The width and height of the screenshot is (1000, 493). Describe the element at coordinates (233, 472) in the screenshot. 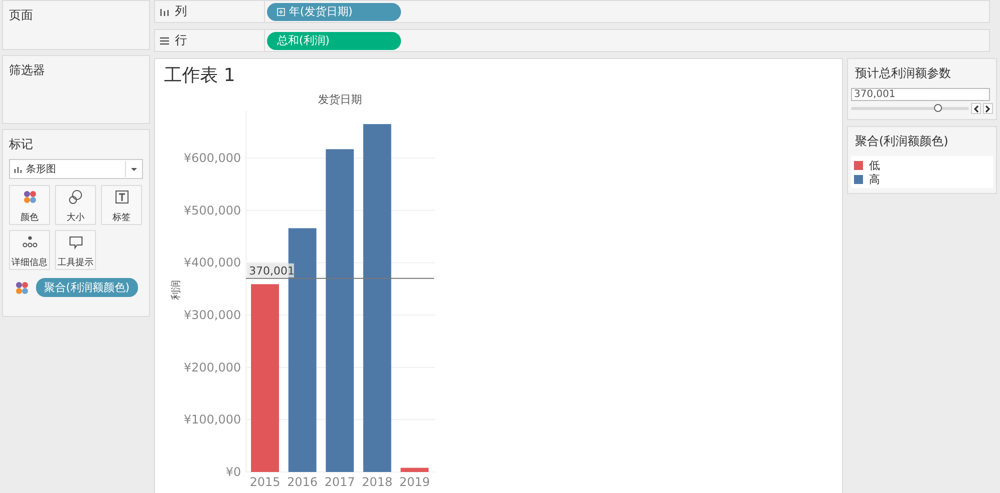

I see `axis-tick-label: ¥0` at that location.